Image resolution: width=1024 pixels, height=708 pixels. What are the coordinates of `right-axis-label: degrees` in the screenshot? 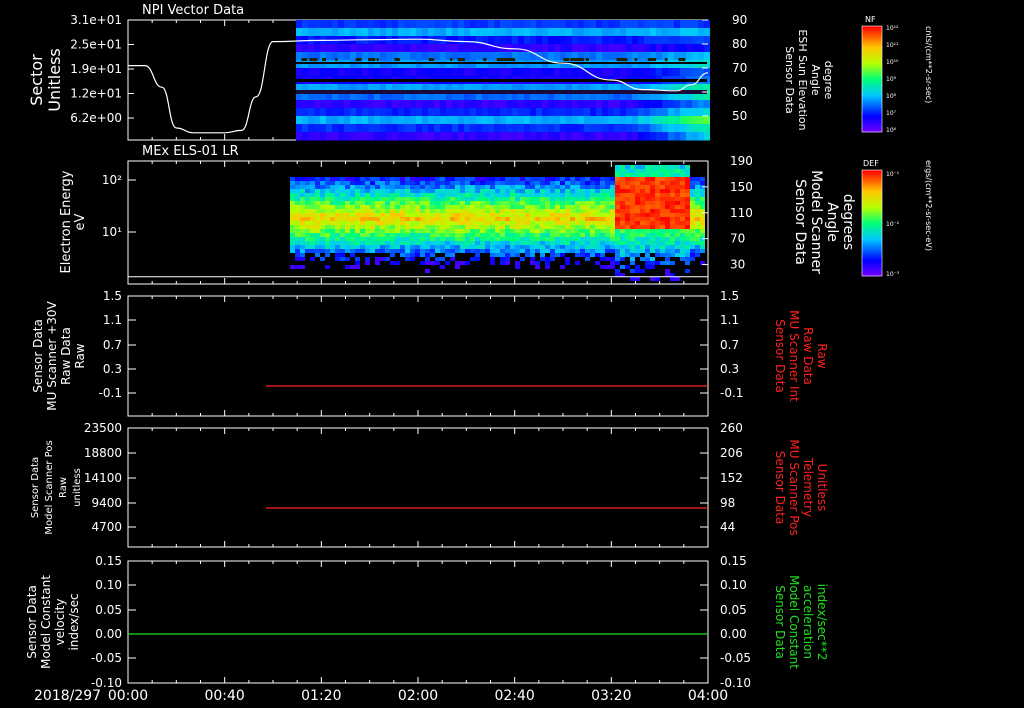 It's located at (848, 222).